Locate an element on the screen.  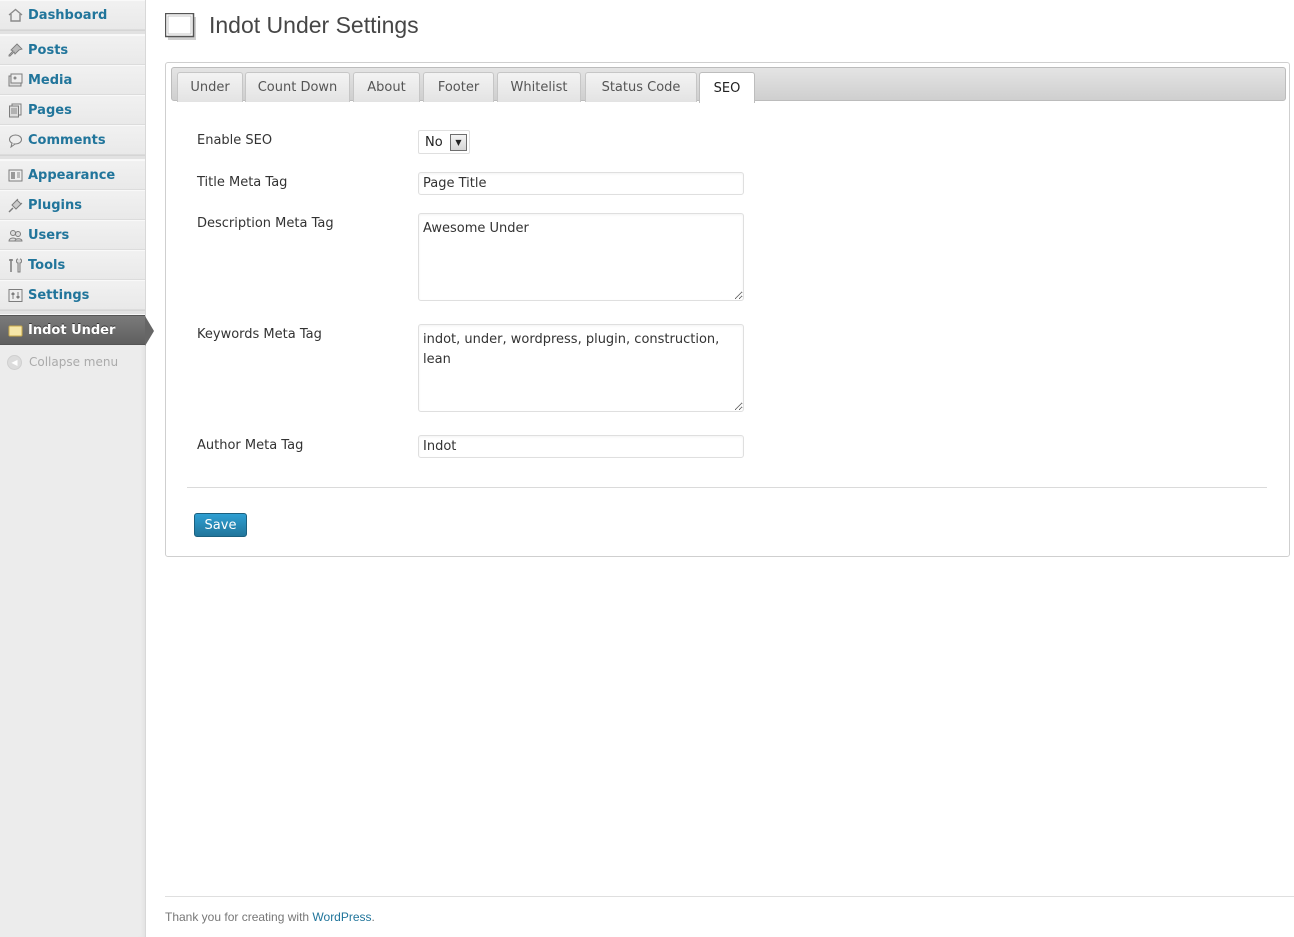
media-icon is located at coordinates (15, 80).